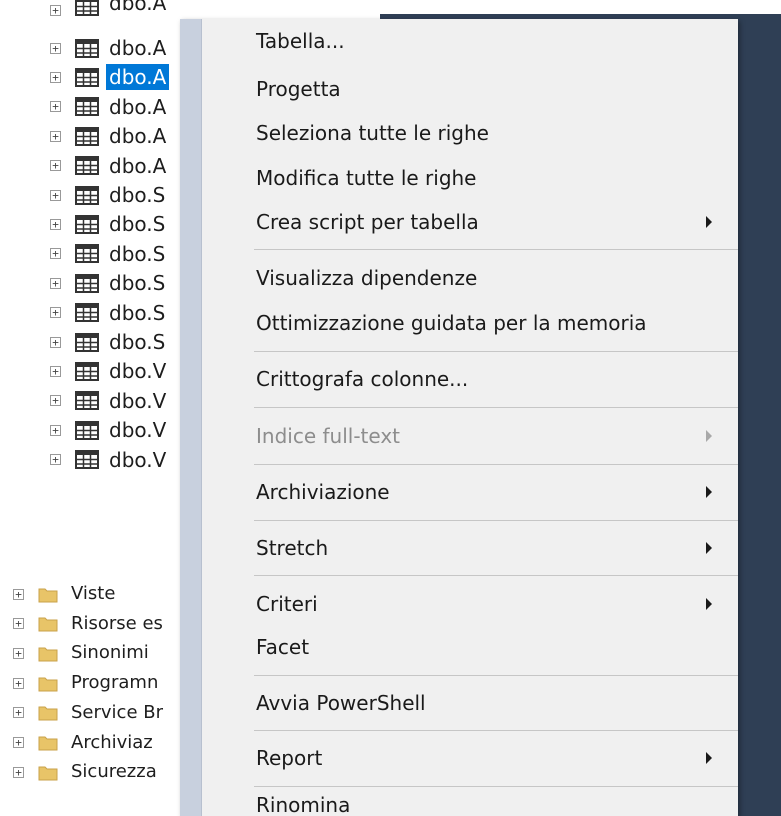 The width and height of the screenshot is (781, 816). I want to click on menu-item: Seleziona tutte le righe, so click(372, 133).